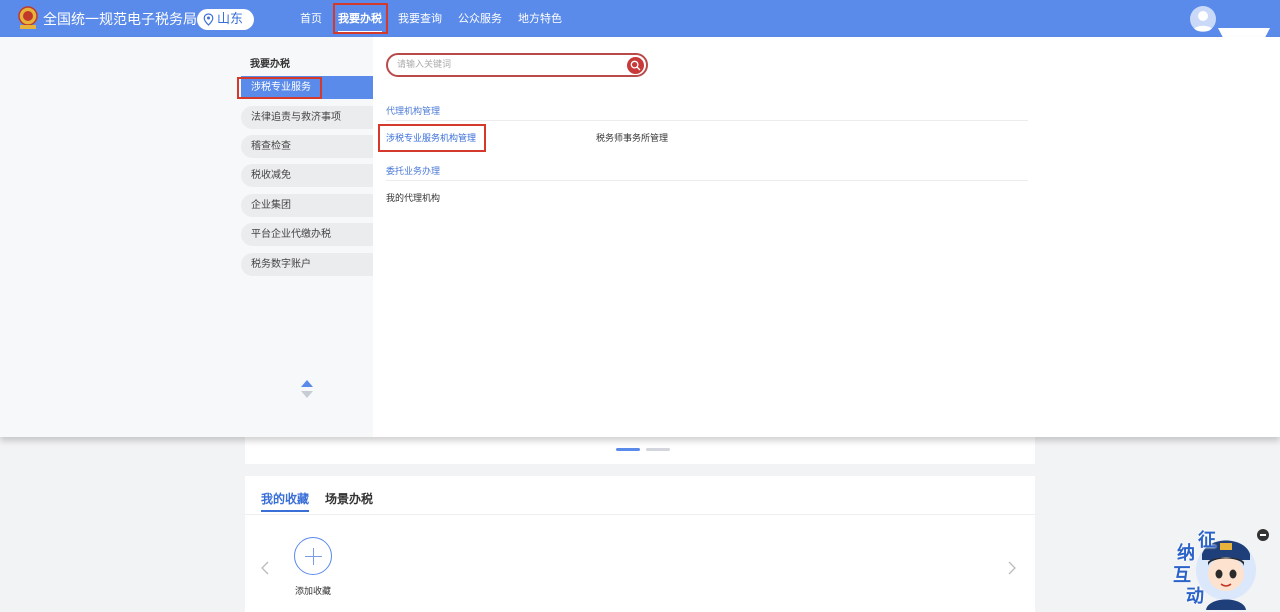  What do you see at coordinates (640, 544) in the screenshot?
I see `favorites-card: 我的收藏 场景办税 添加收藏` at bounding box center [640, 544].